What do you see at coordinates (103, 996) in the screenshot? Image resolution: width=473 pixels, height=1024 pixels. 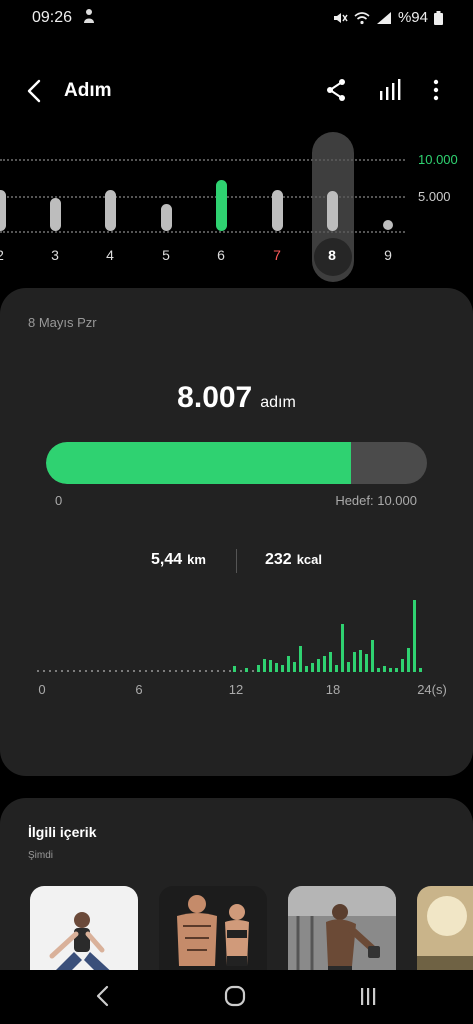 I see `nav-back-icon` at bounding box center [103, 996].